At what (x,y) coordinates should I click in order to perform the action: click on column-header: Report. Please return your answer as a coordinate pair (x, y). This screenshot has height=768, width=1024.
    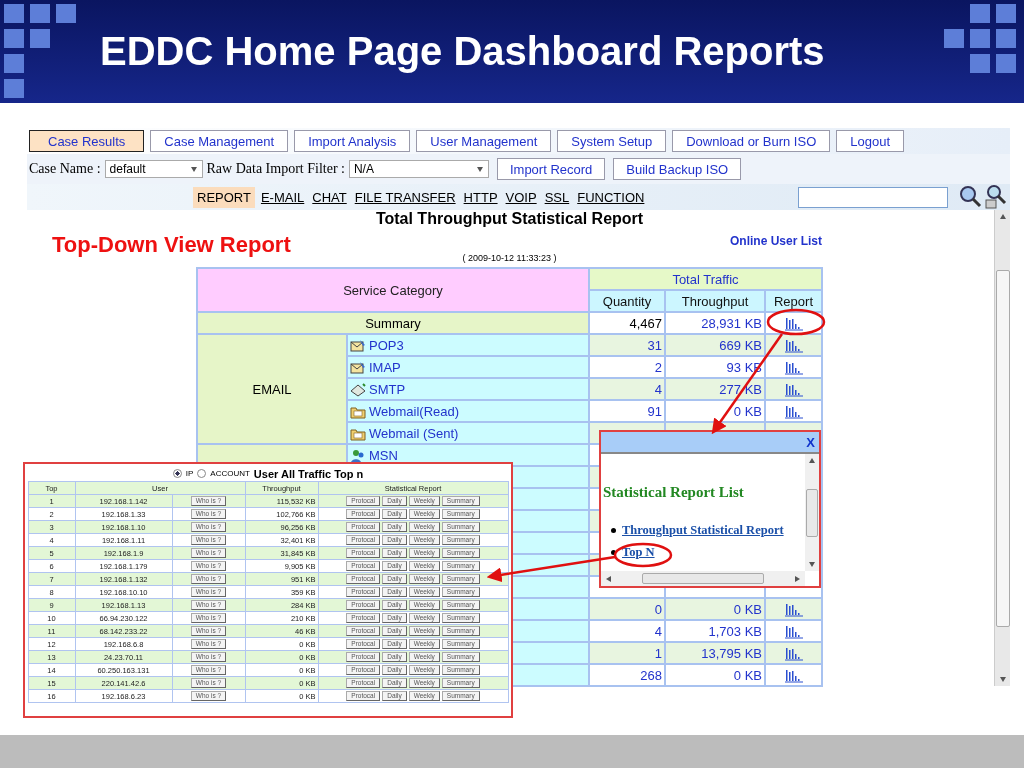
    Looking at the image, I should click on (793, 301).